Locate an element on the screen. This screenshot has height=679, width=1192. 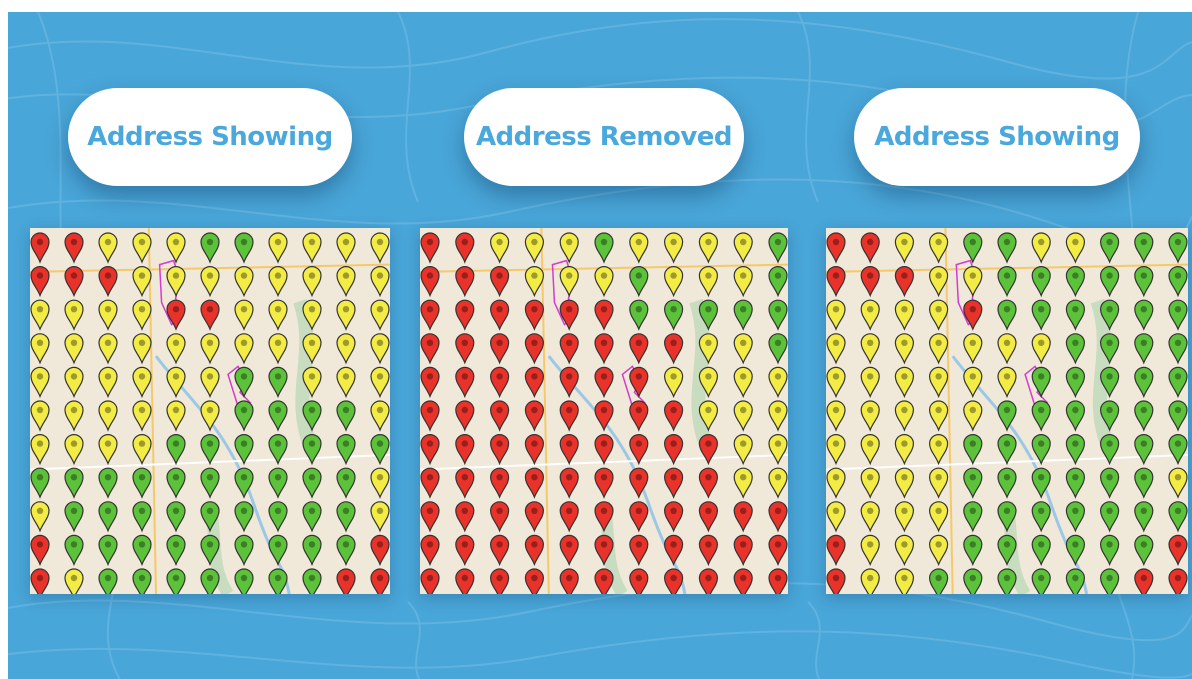
panel-3-title: Address Showing is located at coordinates (997, 137).